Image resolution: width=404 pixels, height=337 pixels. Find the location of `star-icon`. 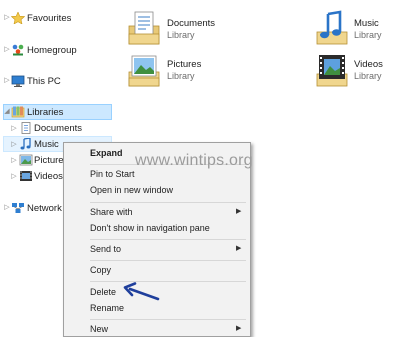

star-icon is located at coordinates (18, 18).